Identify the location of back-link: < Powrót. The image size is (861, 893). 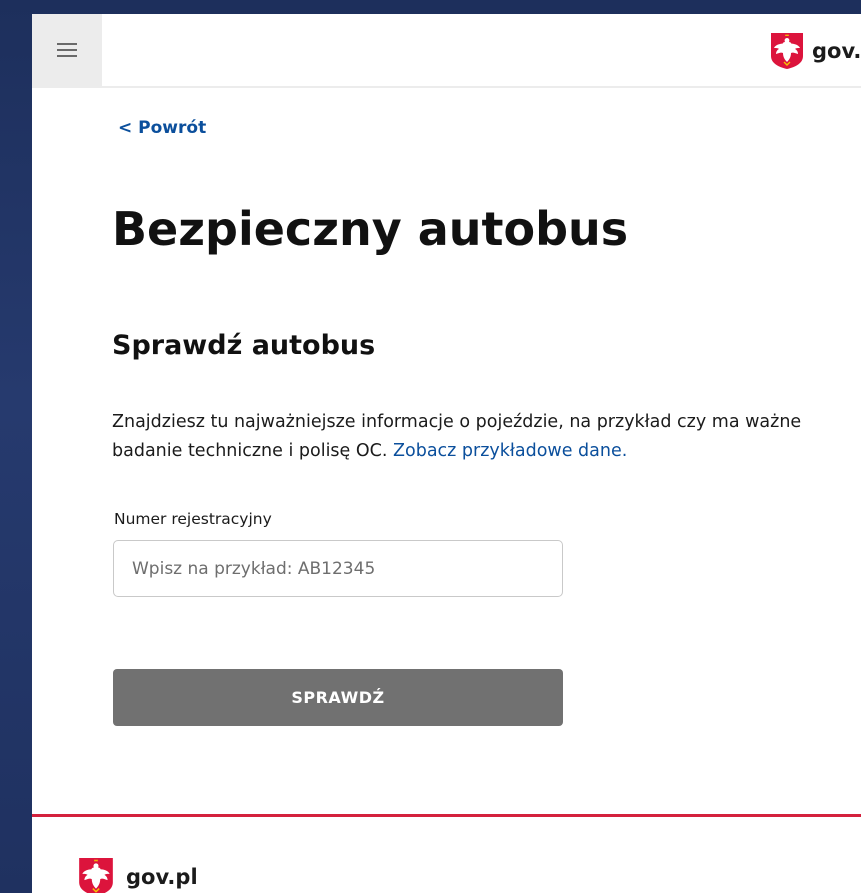
(162, 128).